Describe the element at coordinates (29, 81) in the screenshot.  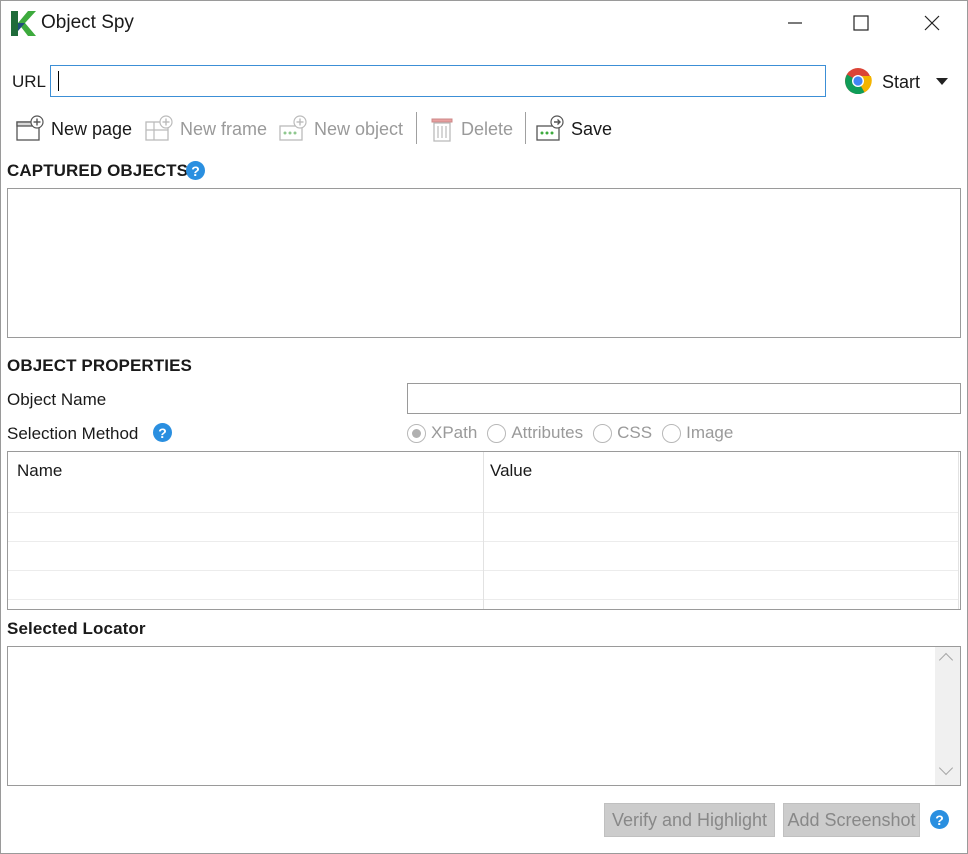
I see `url-label: URL` at that location.